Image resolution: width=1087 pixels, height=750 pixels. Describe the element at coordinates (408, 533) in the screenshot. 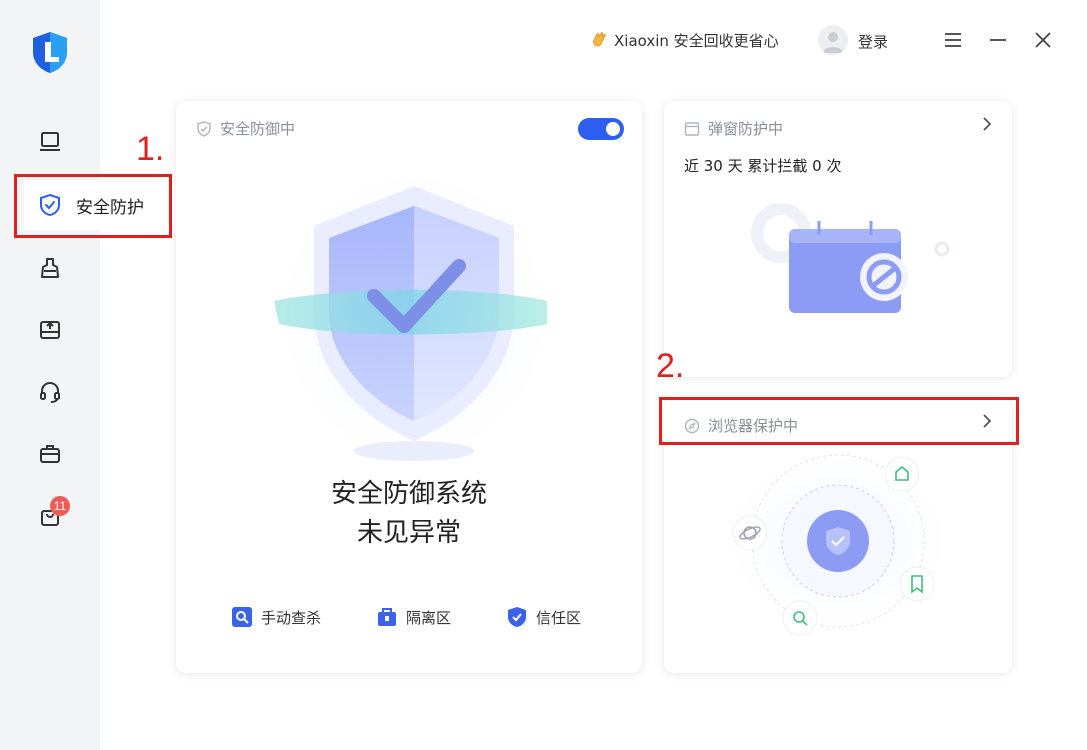

I see `status-line-2: 未见异常` at that location.